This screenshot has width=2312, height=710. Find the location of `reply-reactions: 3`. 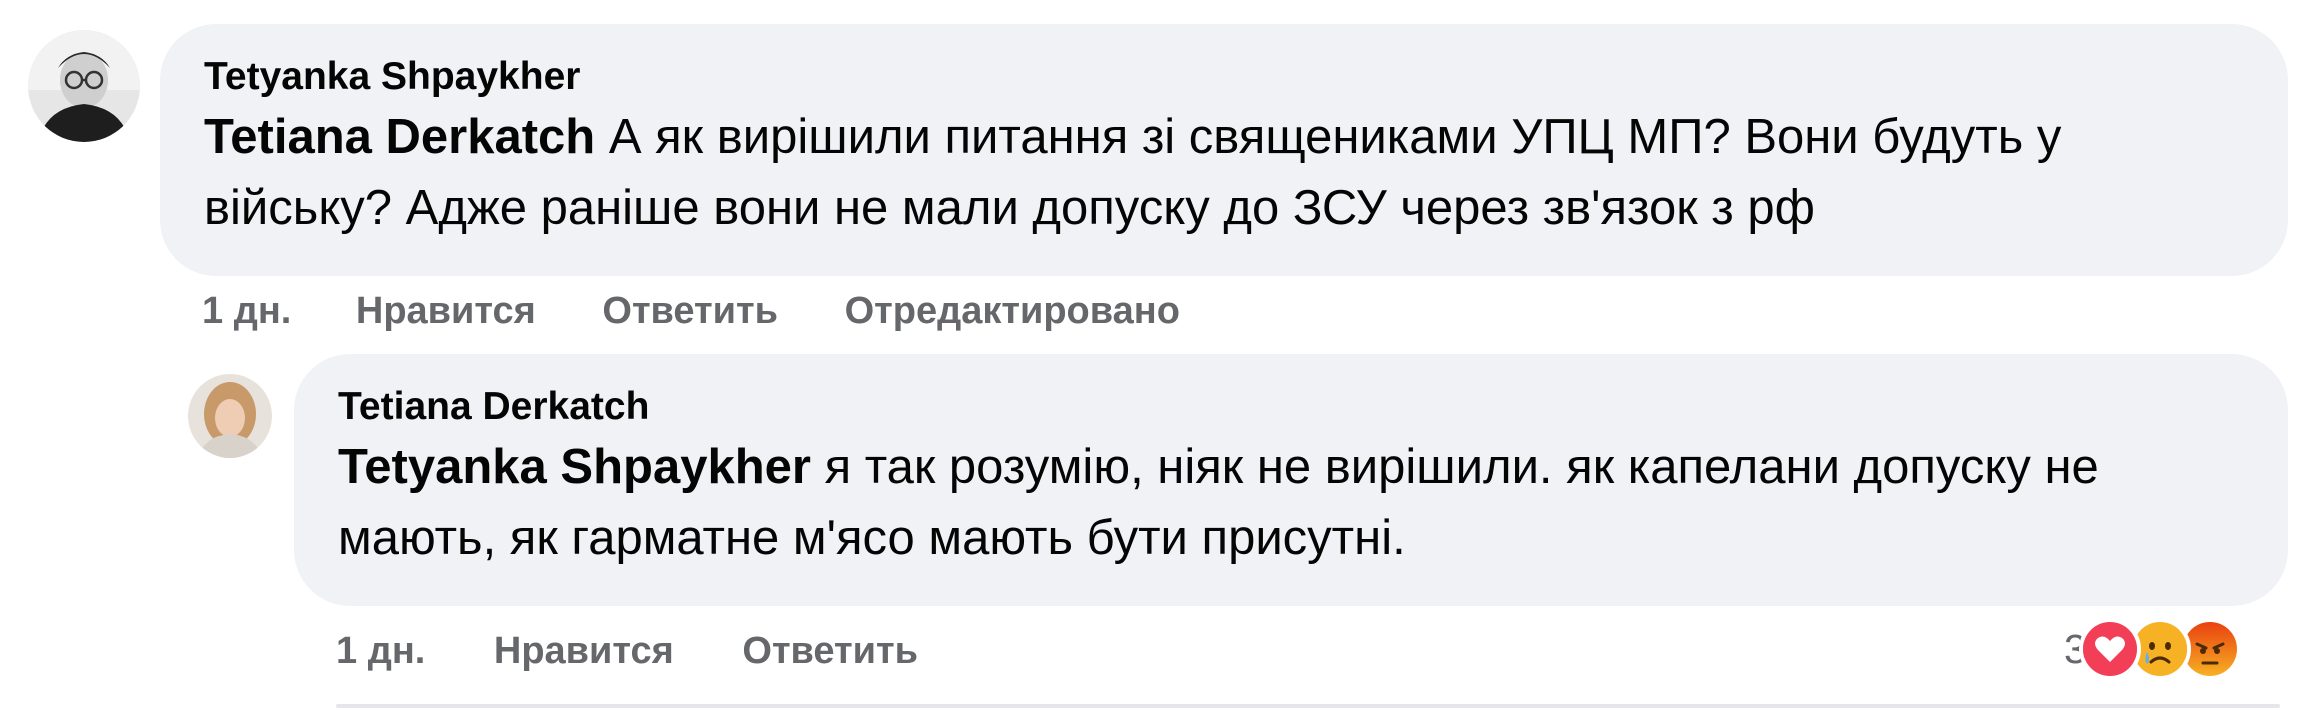

reply-reactions: 3 is located at coordinates (2152, 649).